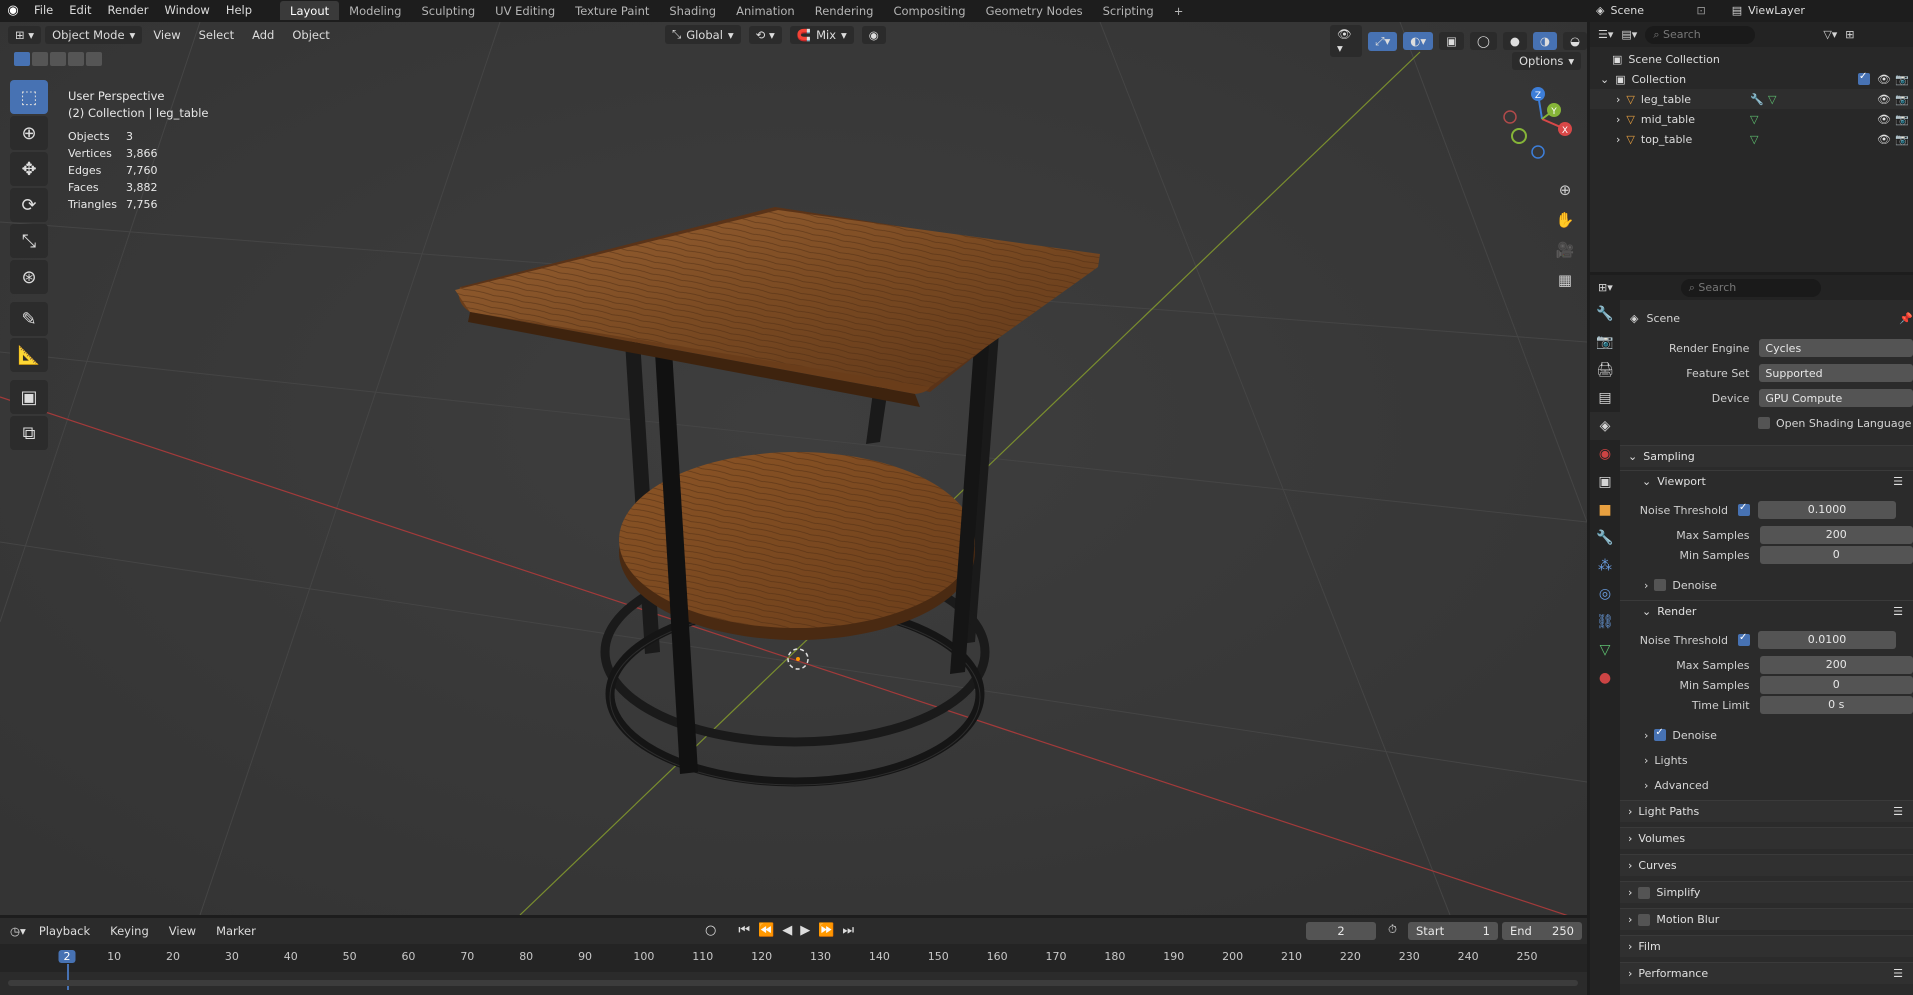 The width and height of the screenshot is (1913, 995). I want to click on vp-denoise-checkbox, so click(1660, 585).